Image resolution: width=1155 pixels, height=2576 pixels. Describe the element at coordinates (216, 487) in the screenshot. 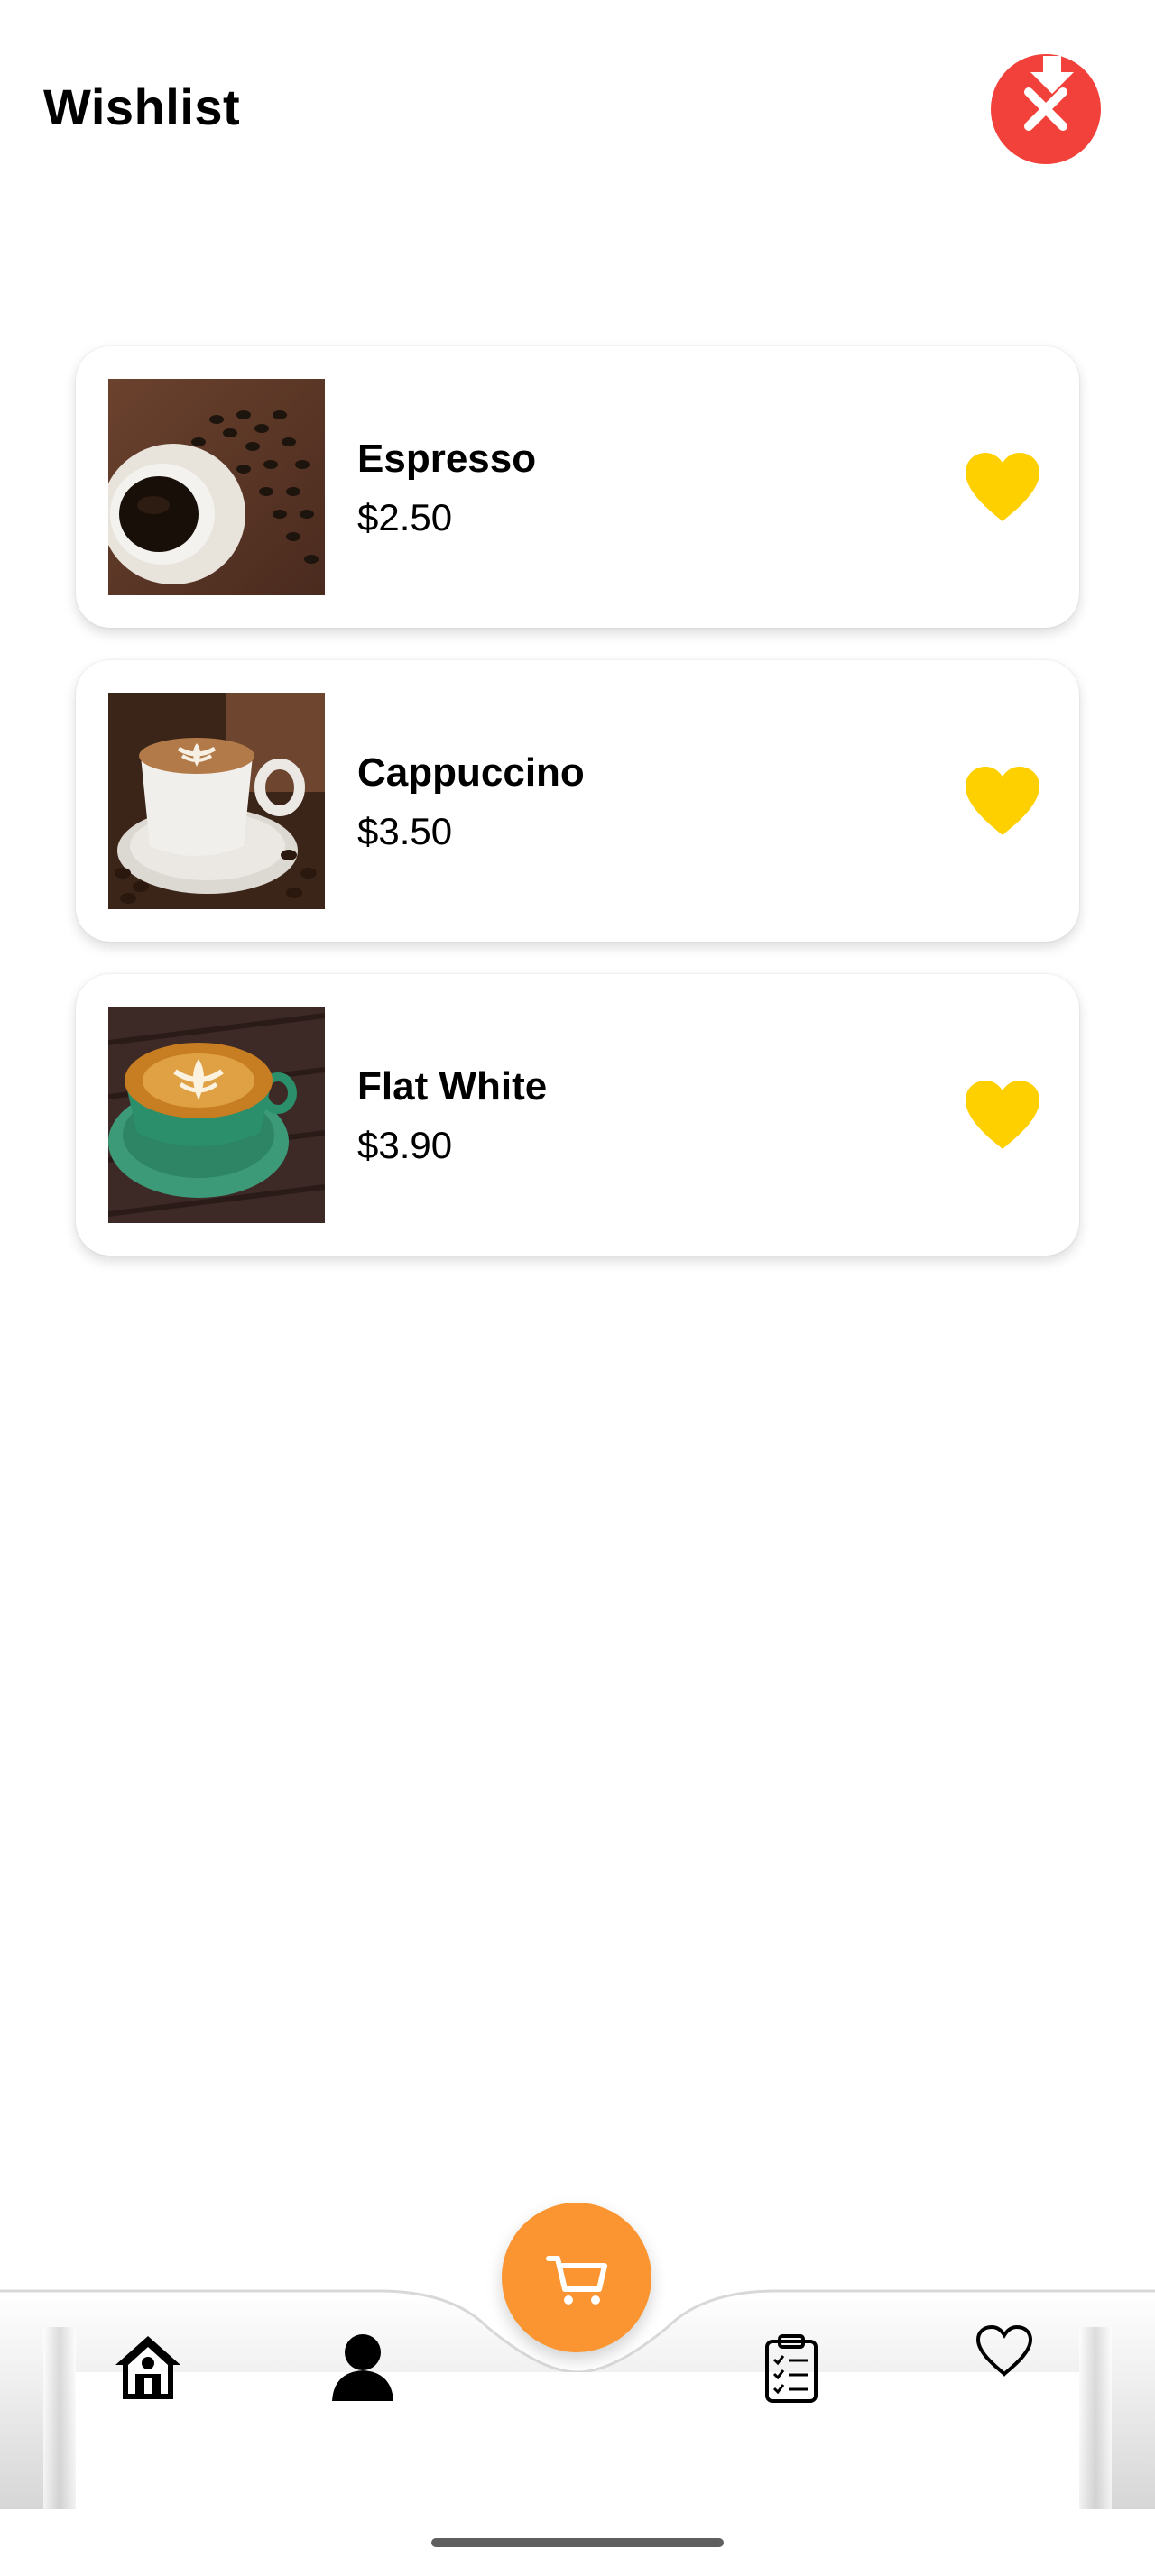

I see `espresso-photo` at that location.